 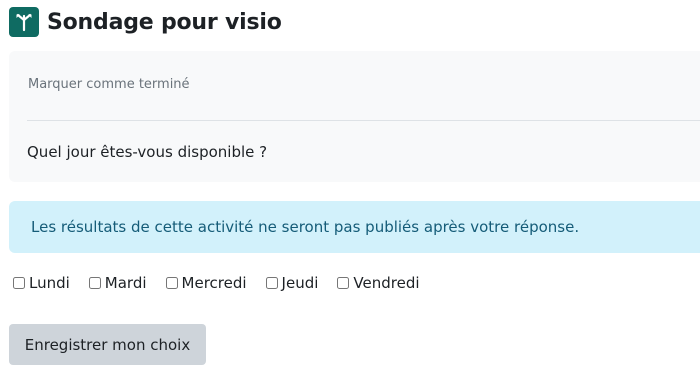 What do you see at coordinates (271, 283) in the screenshot?
I see `option-checkbox-jeudi` at bounding box center [271, 283].